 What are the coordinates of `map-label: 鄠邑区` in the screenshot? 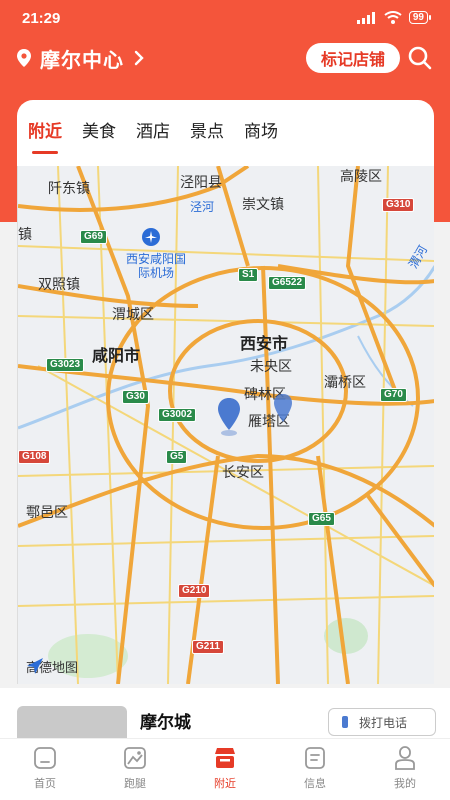 It's located at (47, 512).